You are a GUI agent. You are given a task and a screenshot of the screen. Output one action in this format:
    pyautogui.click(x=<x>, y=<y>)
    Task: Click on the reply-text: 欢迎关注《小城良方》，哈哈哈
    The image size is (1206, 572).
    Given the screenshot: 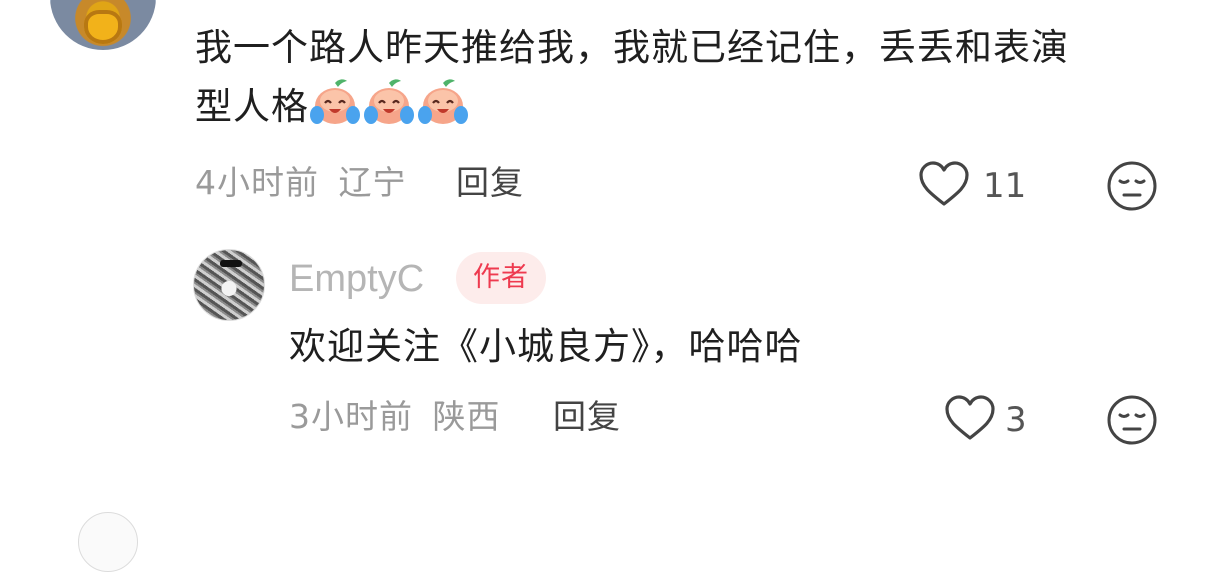 What is the action you would take?
    pyautogui.click(x=546, y=346)
    